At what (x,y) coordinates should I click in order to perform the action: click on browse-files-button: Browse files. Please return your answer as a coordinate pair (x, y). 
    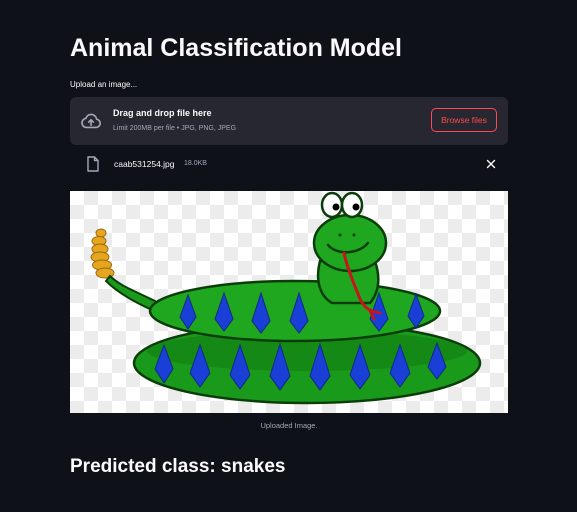
    Looking at the image, I should click on (464, 120).